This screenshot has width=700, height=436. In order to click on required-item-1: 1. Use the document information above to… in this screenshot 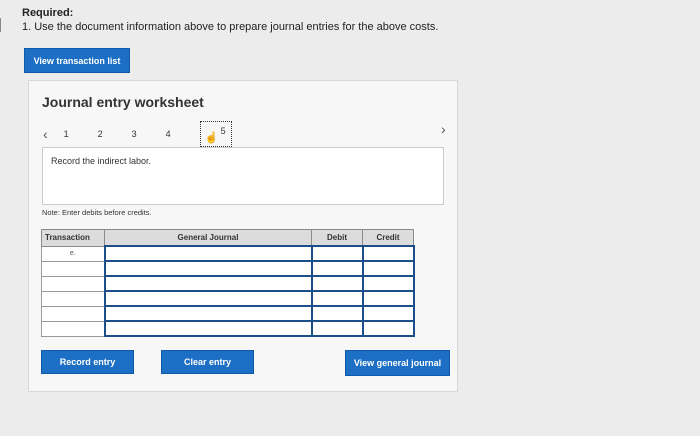, I will do `click(230, 27)`.